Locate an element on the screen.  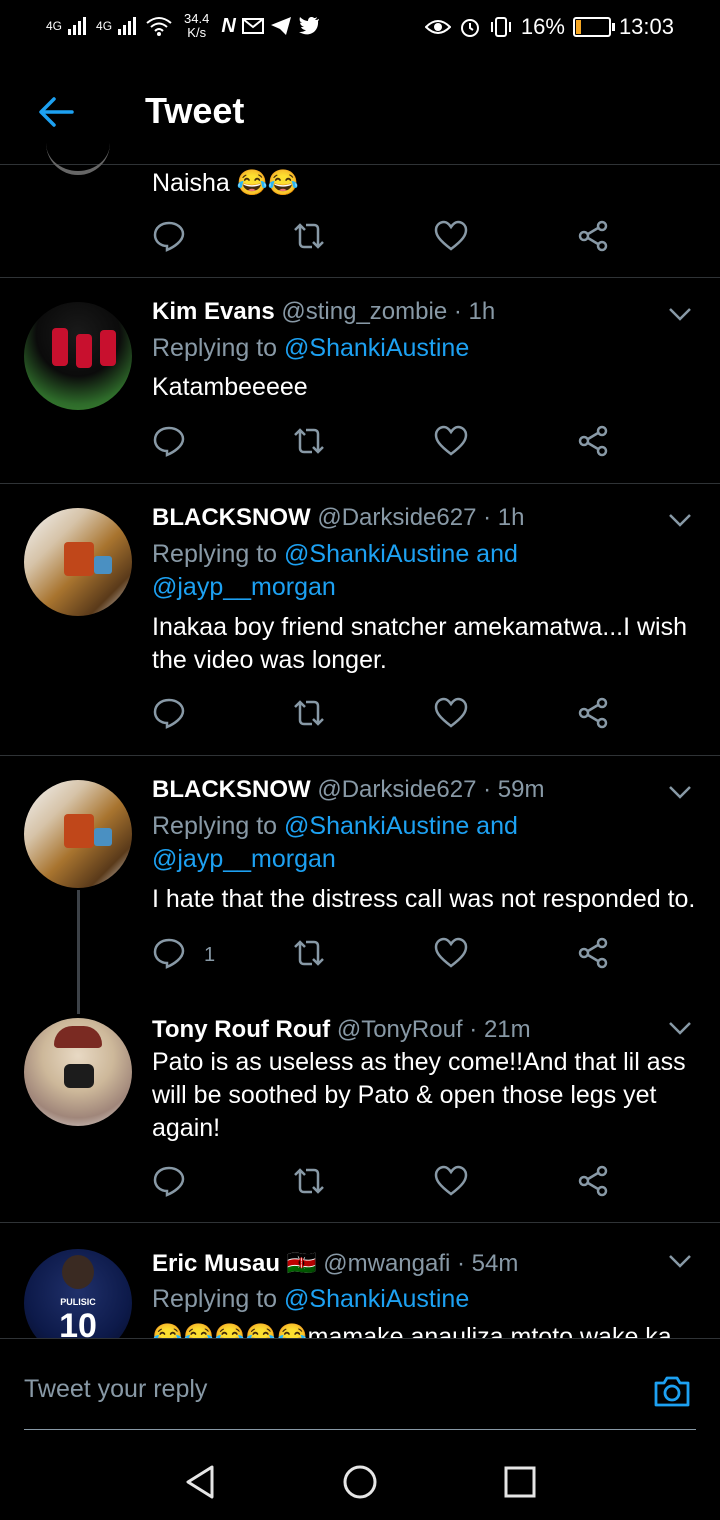
network-label-2: 4G is located at coordinates (104, 26).